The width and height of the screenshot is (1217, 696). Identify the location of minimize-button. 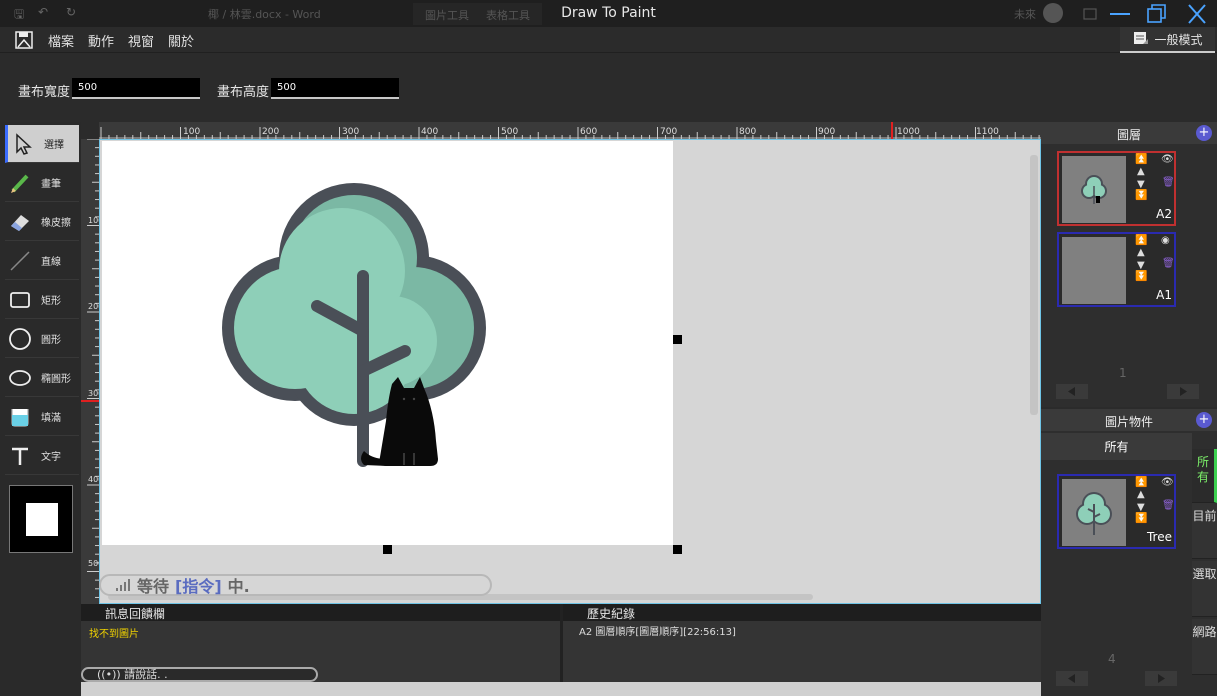
(1120, 14).